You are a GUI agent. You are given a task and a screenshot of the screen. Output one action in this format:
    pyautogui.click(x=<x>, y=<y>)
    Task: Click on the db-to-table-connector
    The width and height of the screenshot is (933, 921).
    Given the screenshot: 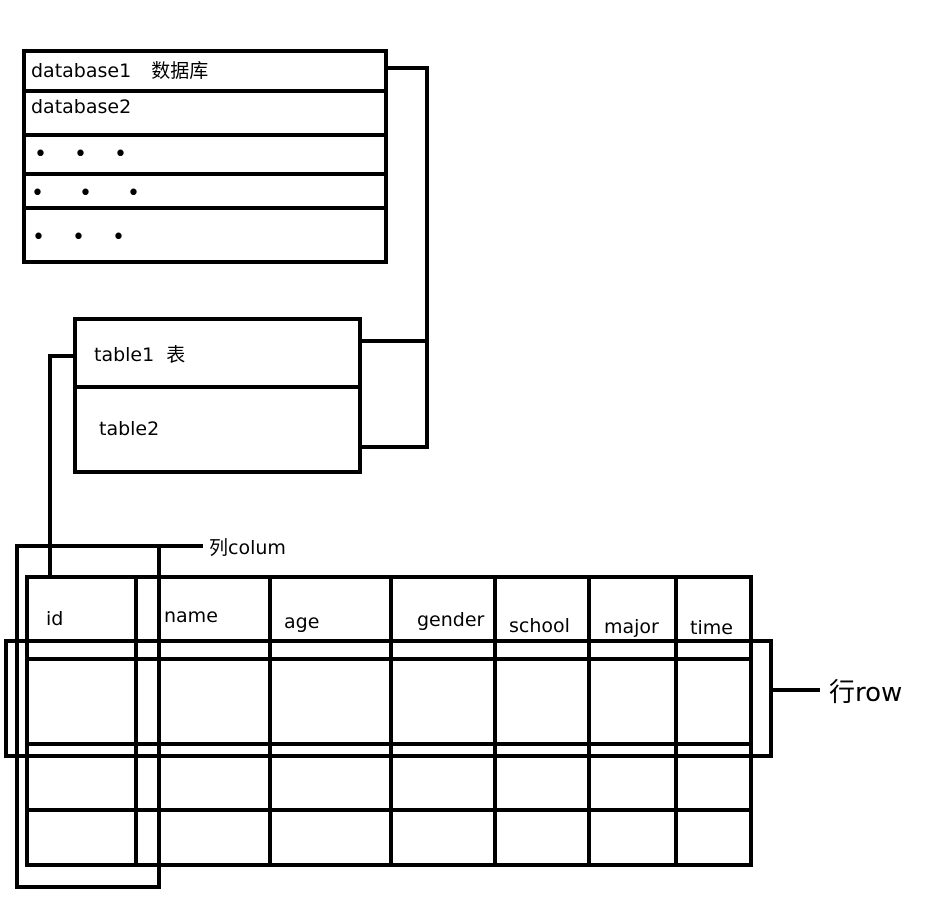 What is the action you would take?
    pyautogui.click(x=395, y=257)
    